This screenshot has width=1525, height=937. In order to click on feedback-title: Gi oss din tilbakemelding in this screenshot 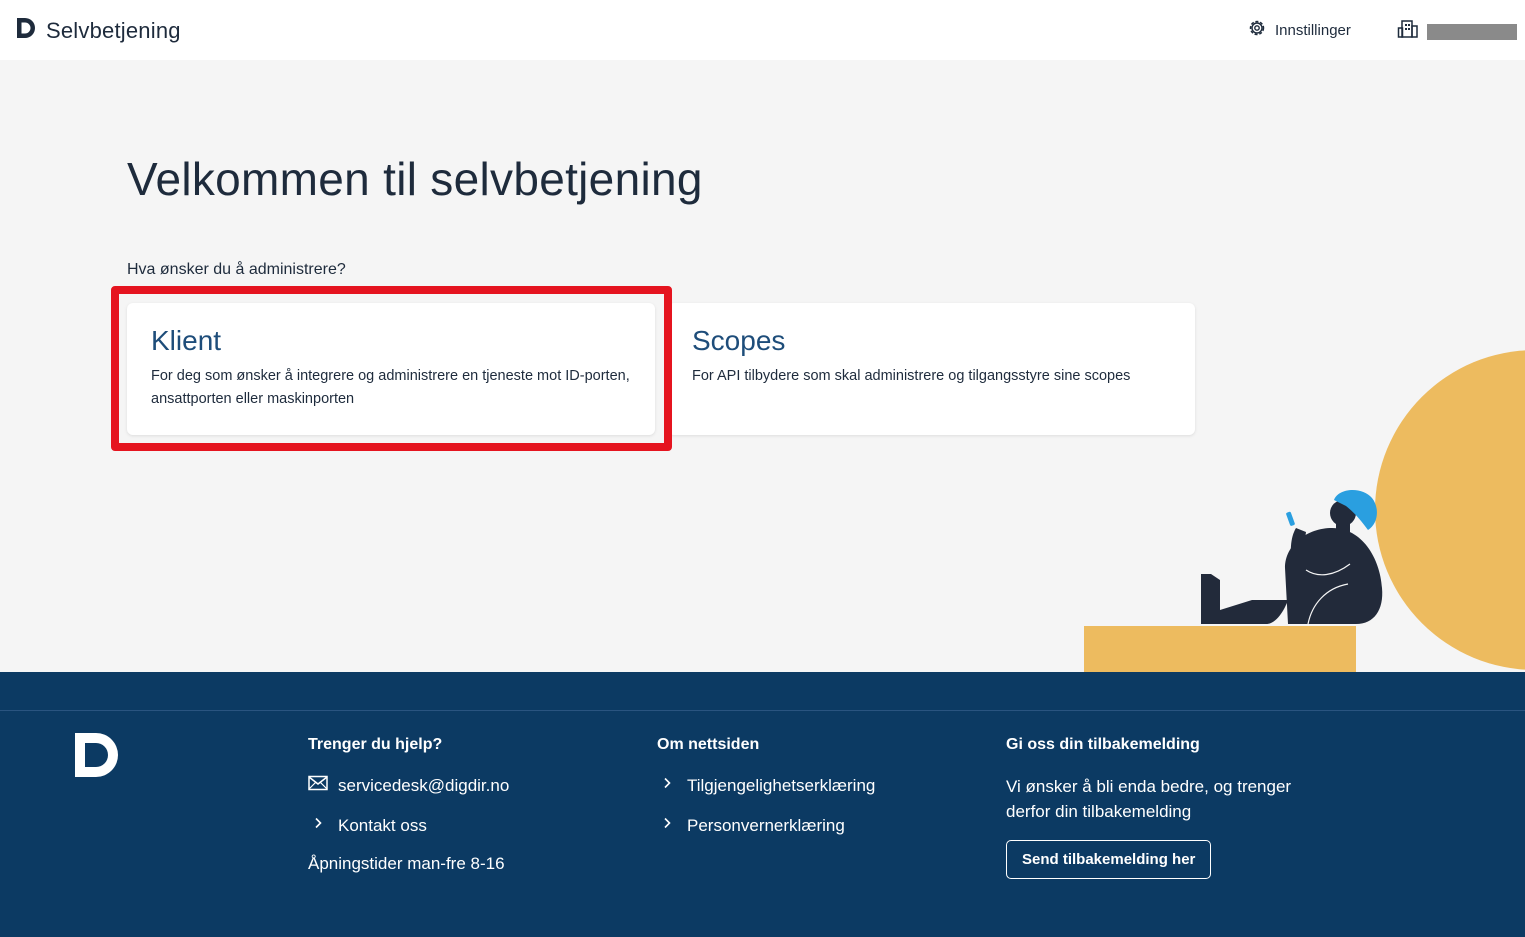, I will do `click(1103, 744)`.